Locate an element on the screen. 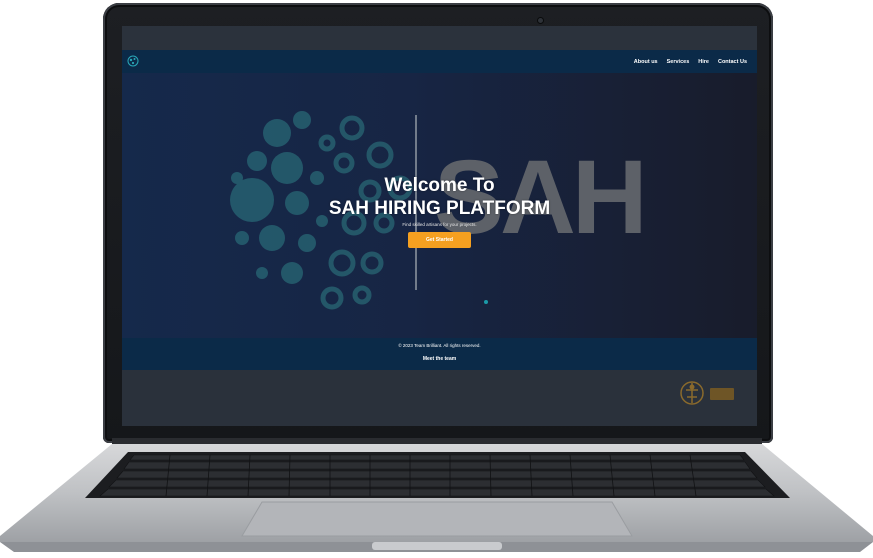  site-logo-icon is located at coordinates (133, 61).